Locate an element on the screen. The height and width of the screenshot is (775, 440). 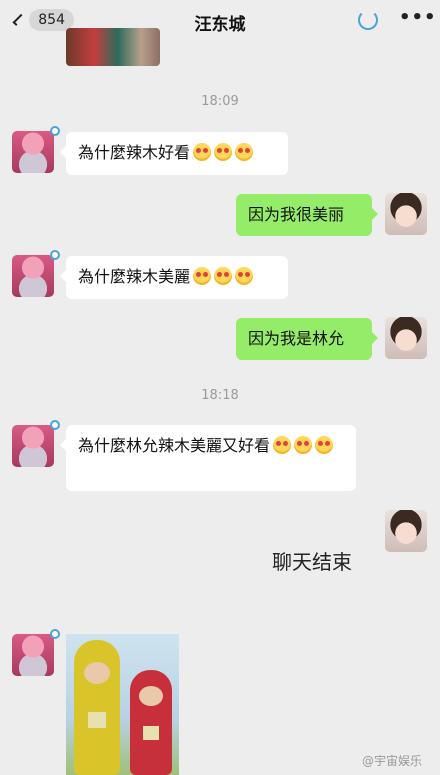
timestamp: 18:18 is located at coordinates (220, 395).